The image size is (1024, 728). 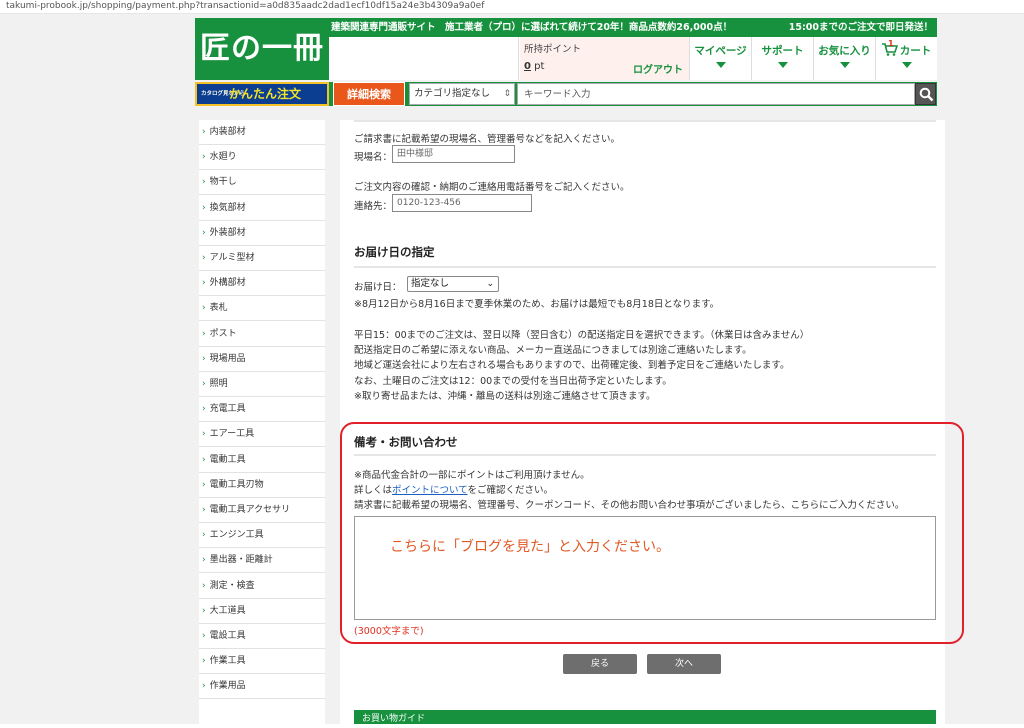 I want to click on delivery-date-value: 指定なし, so click(x=430, y=283).